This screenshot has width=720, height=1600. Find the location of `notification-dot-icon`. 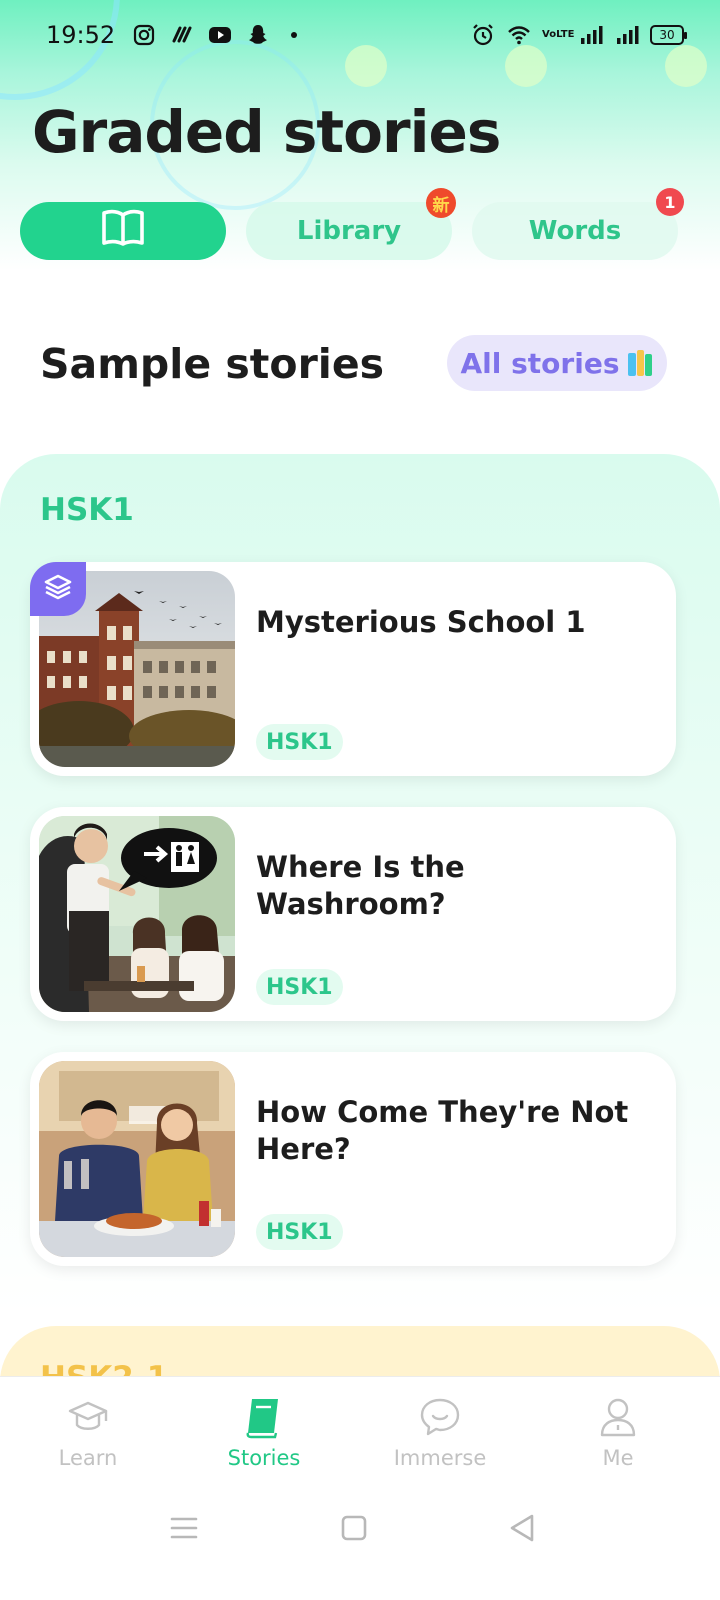

notification-dot-icon is located at coordinates (294, 35).